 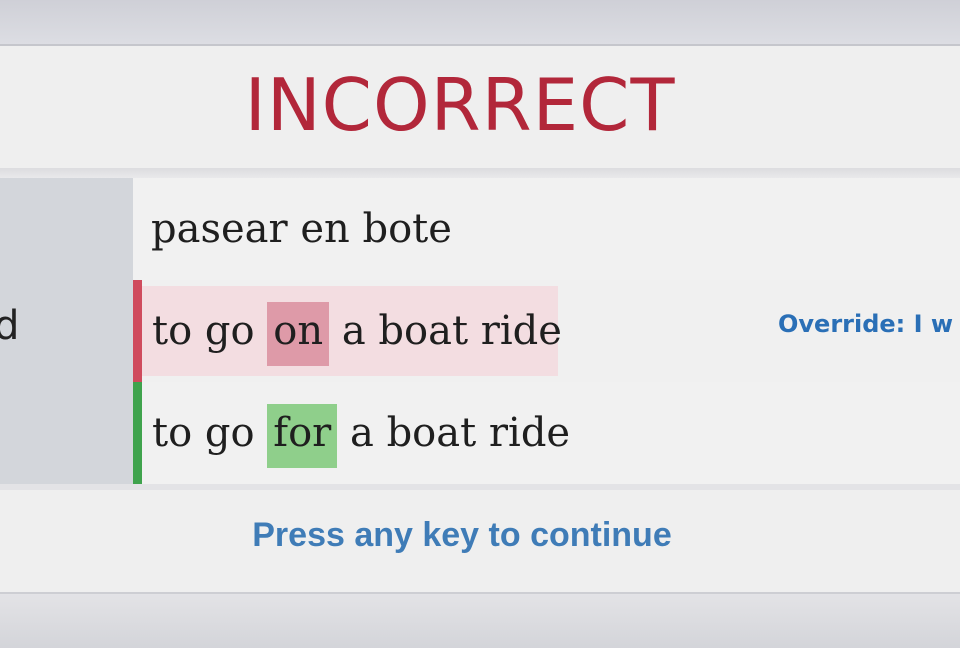 I want to click on bottom-bar, so click(x=480, y=620).